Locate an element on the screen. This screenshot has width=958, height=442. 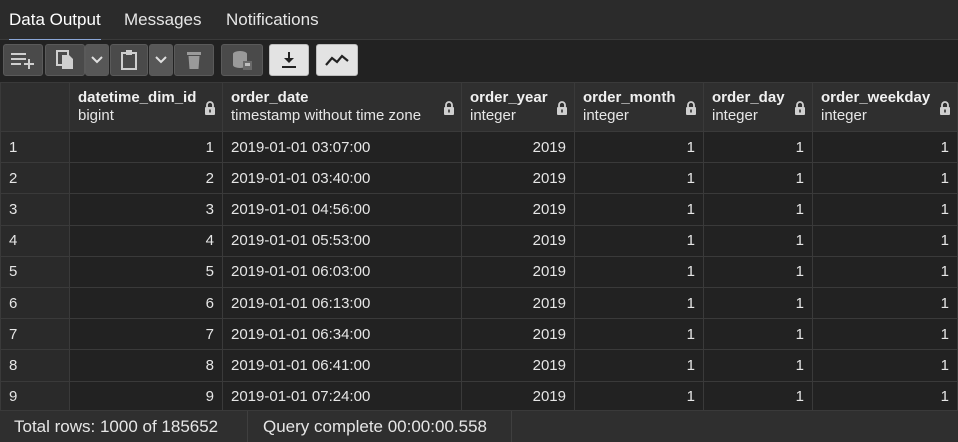
table-cell: 2019-01-01 06:03:00 is located at coordinates (342, 271).